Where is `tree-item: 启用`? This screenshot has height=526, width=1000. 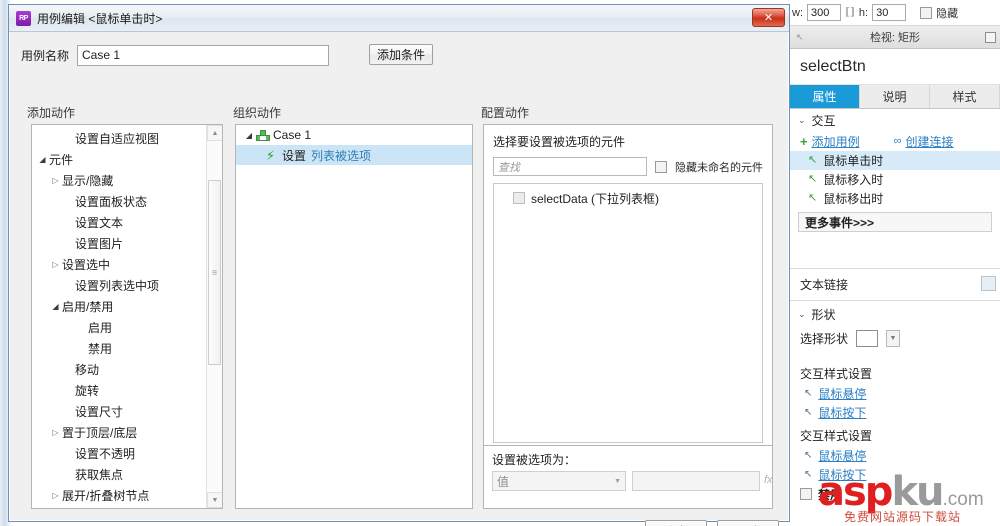
tree-item: 启用 is located at coordinates (127, 327).